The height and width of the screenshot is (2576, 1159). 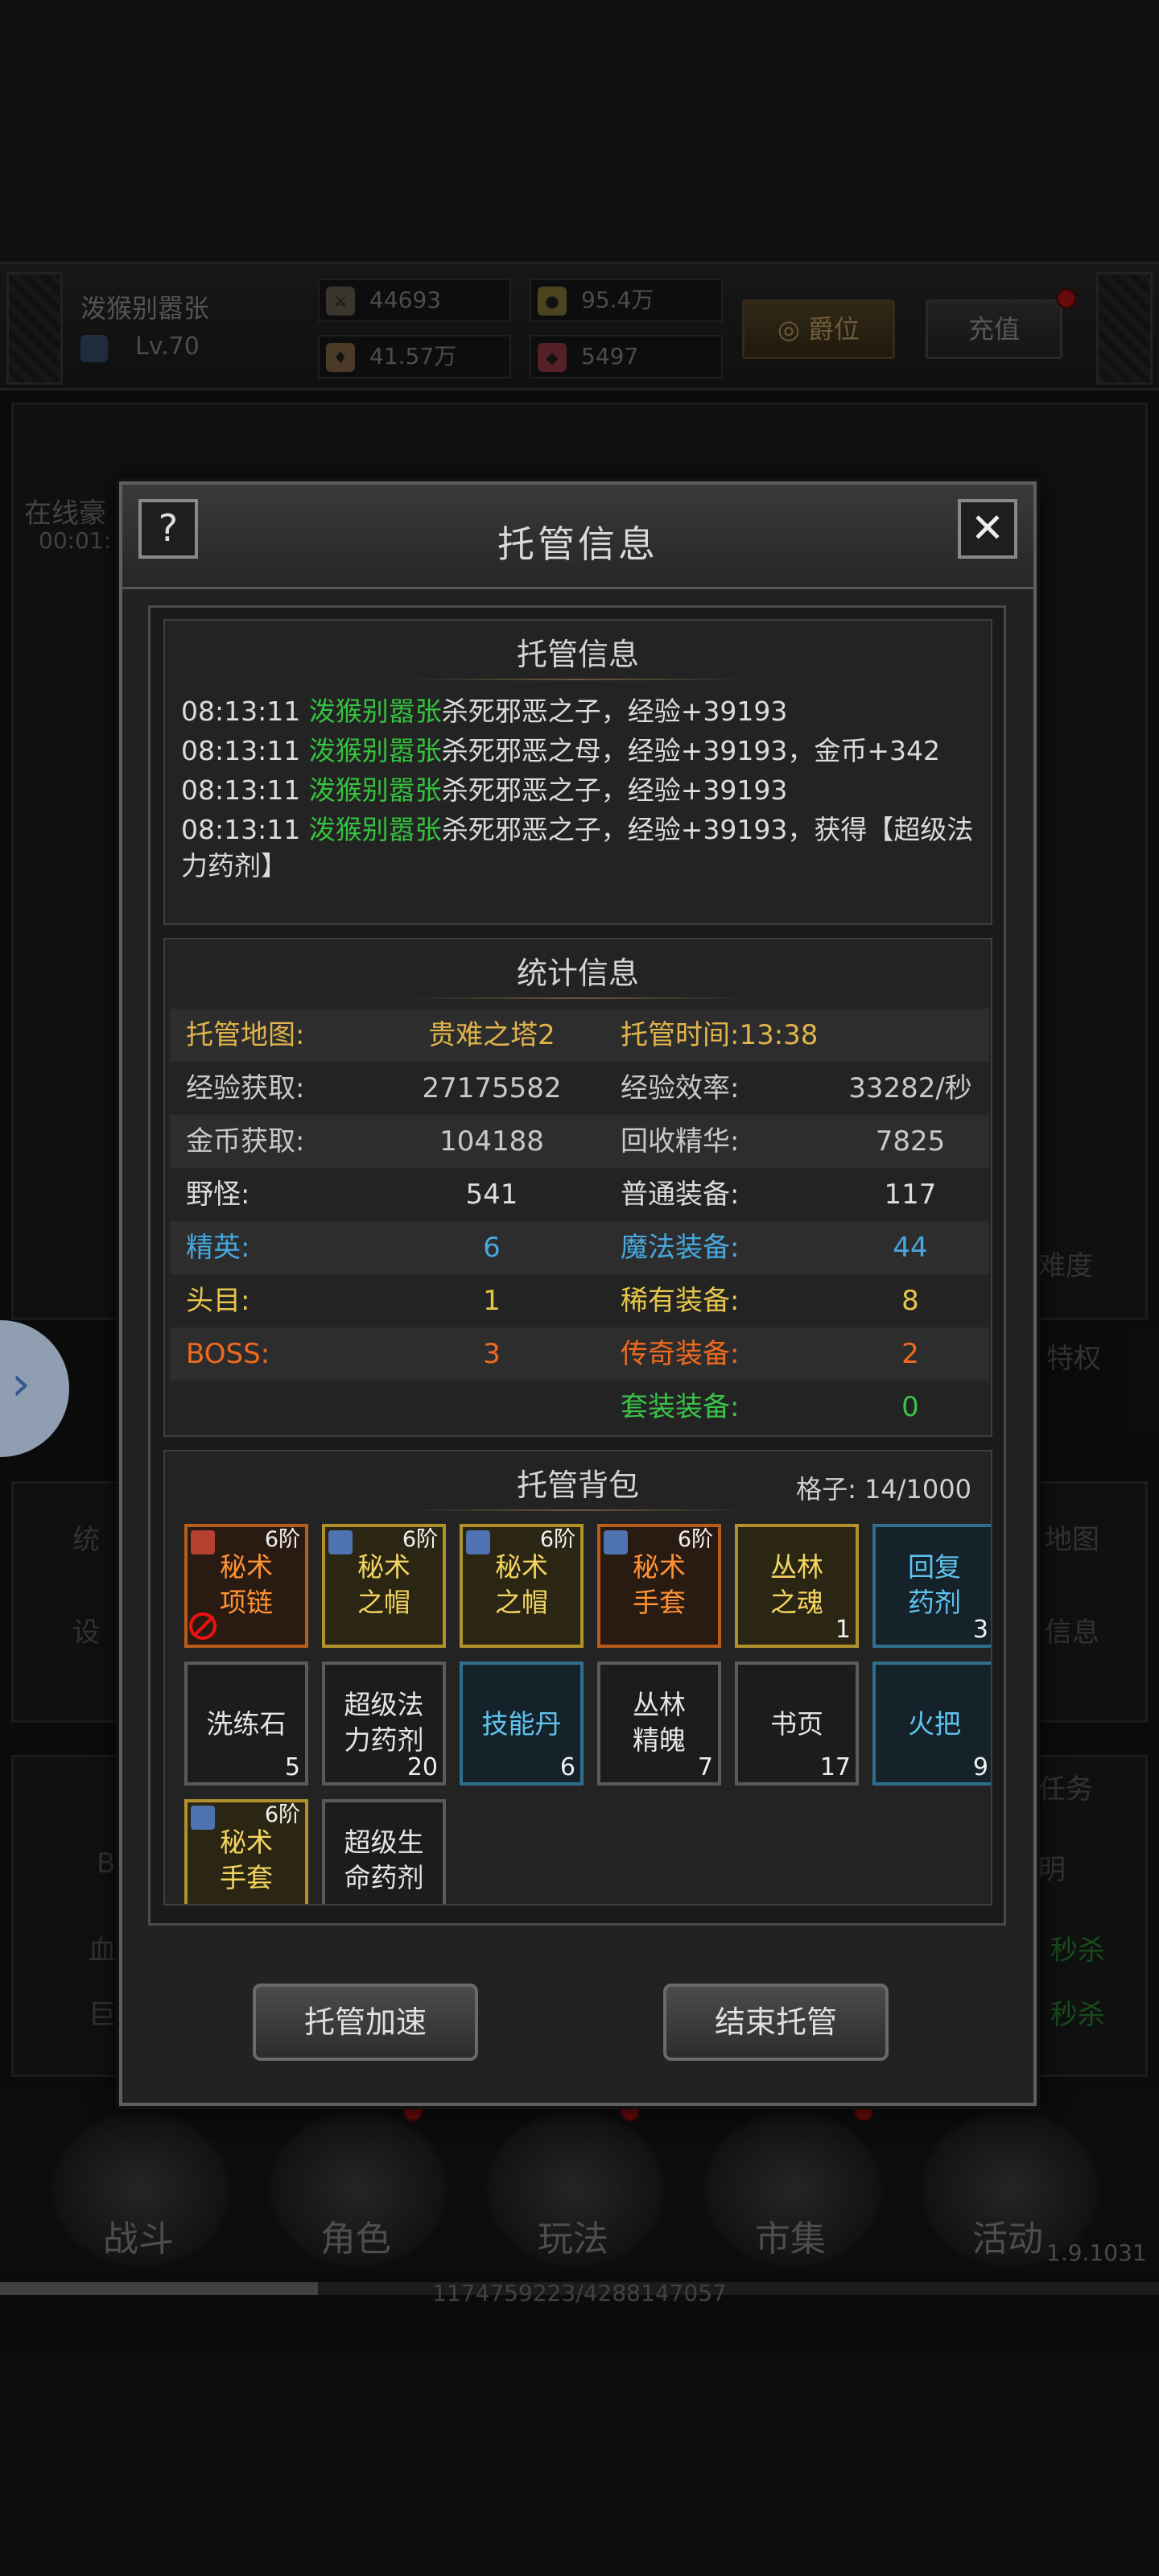 What do you see at coordinates (690, 750) in the screenshot?
I see `log-text: 杀死邪恶之母，经验+39193，金币+342` at bounding box center [690, 750].